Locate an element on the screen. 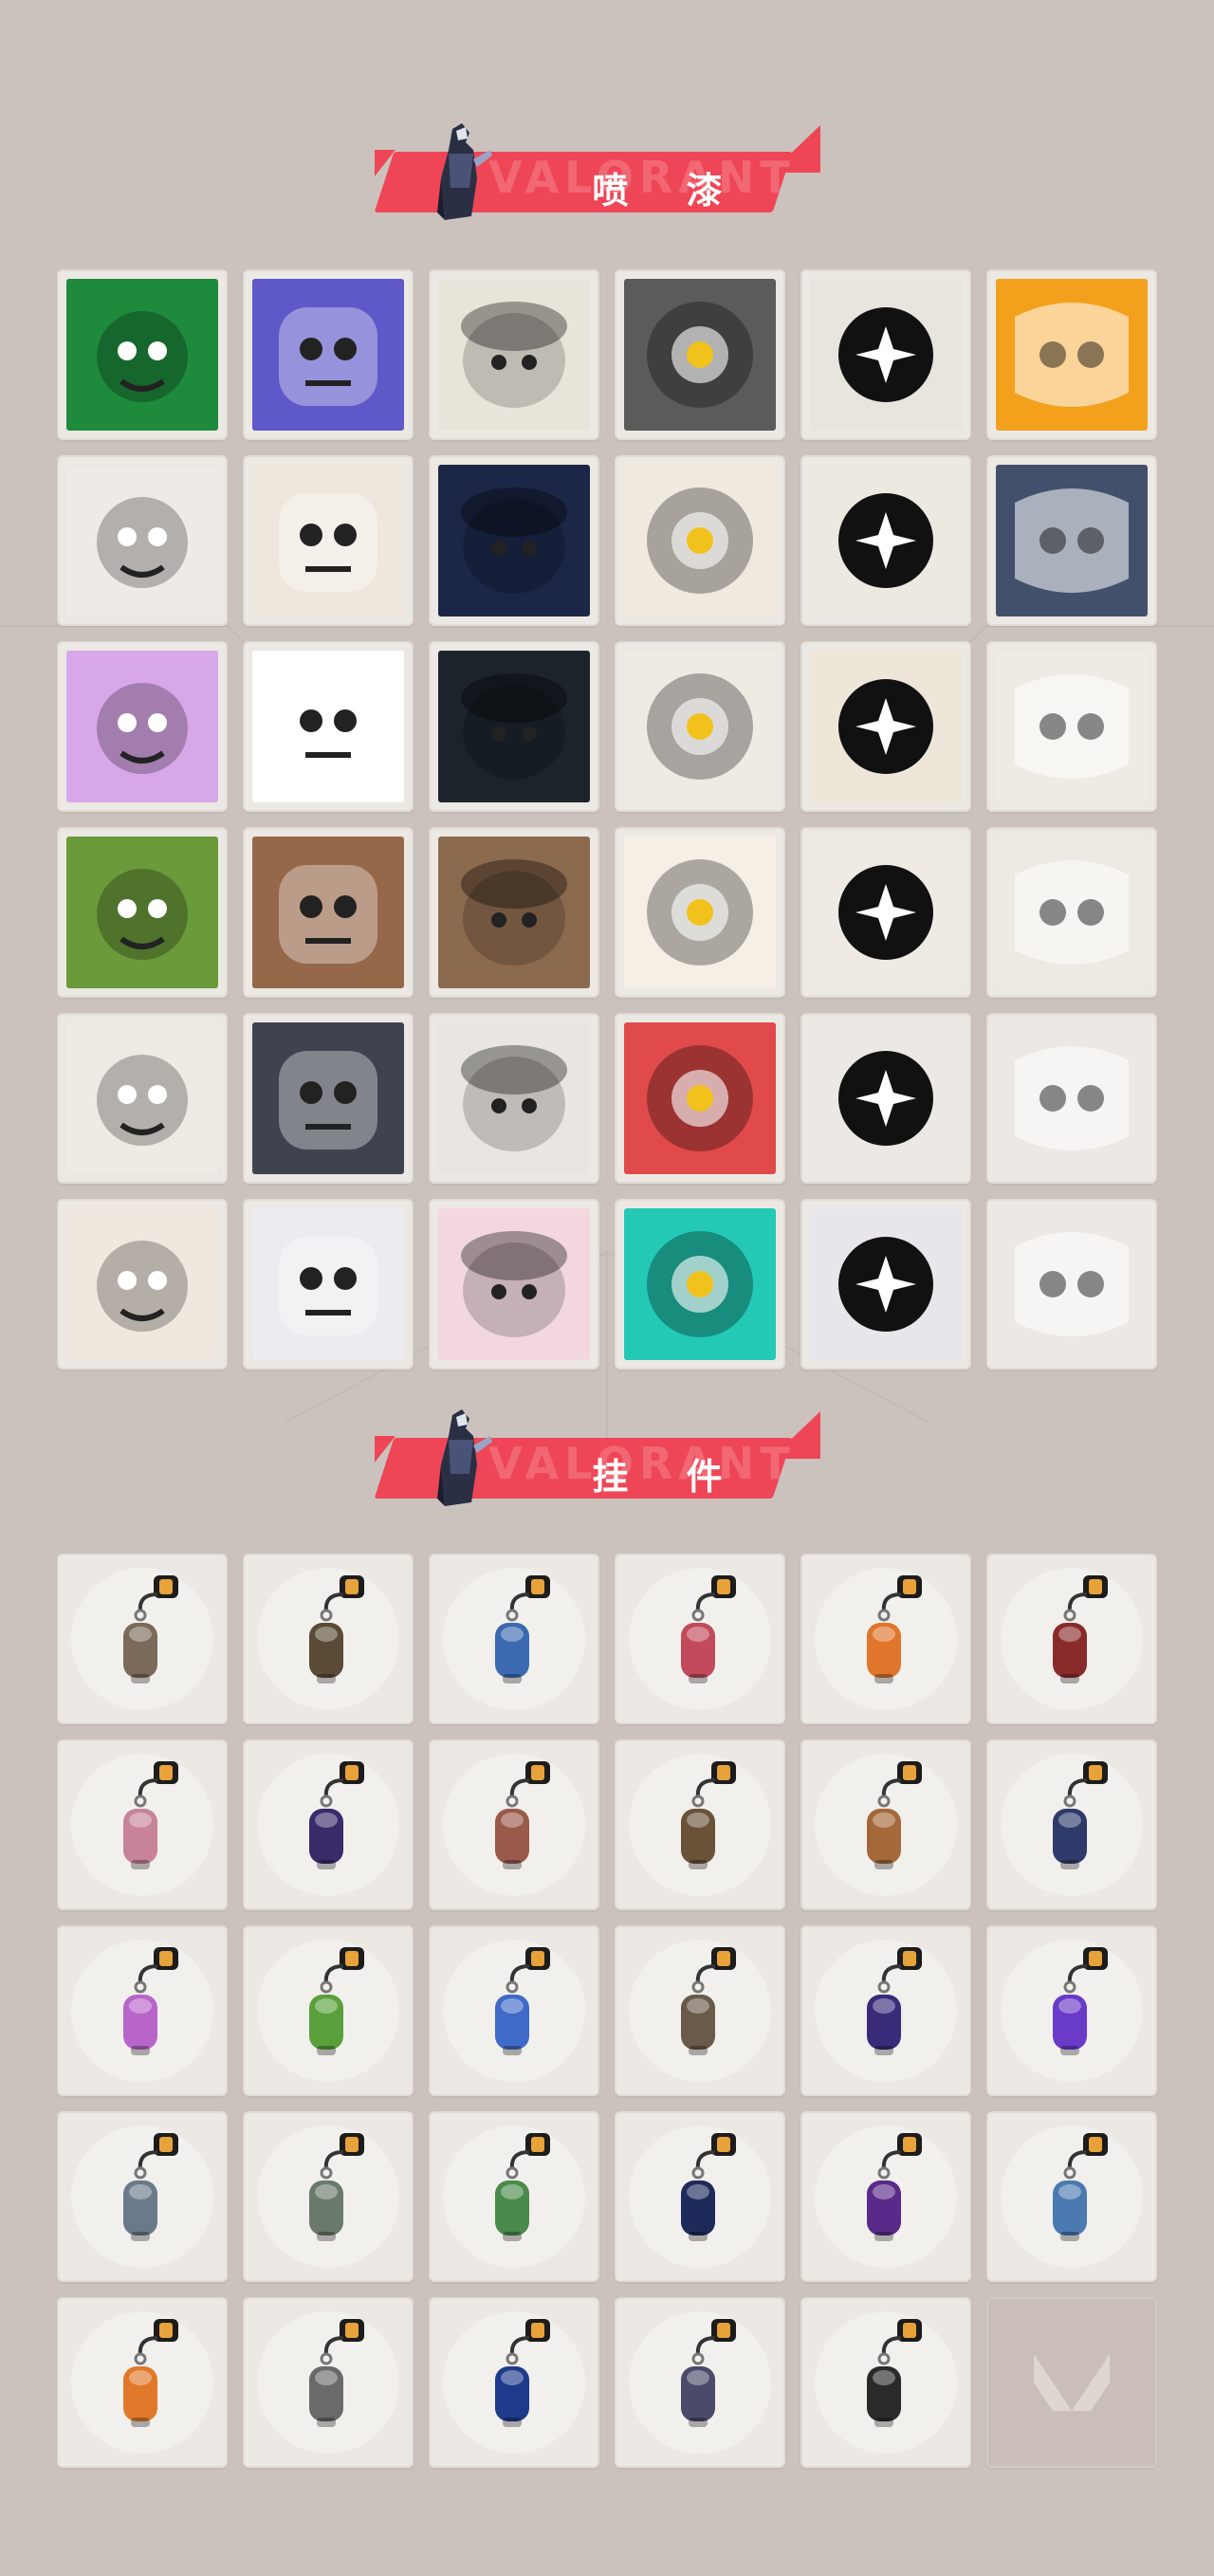 This screenshot has height=2576, width=1214. bandaid-kid-icon is located at coordinates (1072, 726).